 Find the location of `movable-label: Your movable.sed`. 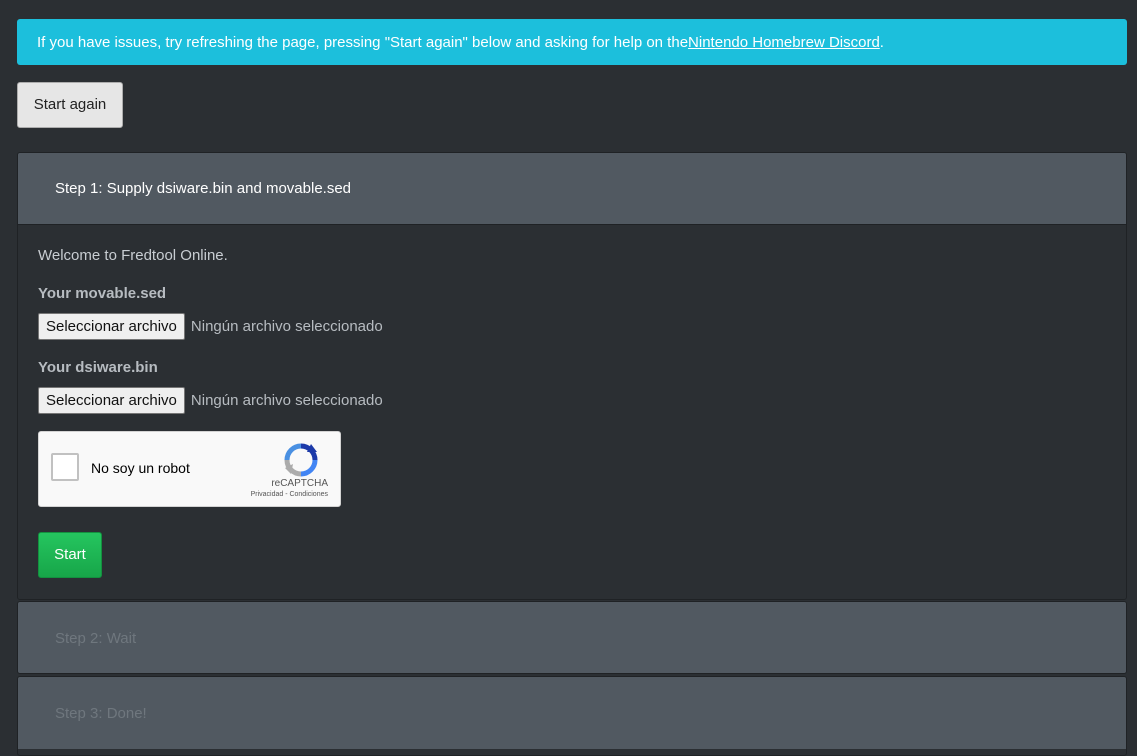

movable-label: Your movable.sed is located at coordinates (102, 293).